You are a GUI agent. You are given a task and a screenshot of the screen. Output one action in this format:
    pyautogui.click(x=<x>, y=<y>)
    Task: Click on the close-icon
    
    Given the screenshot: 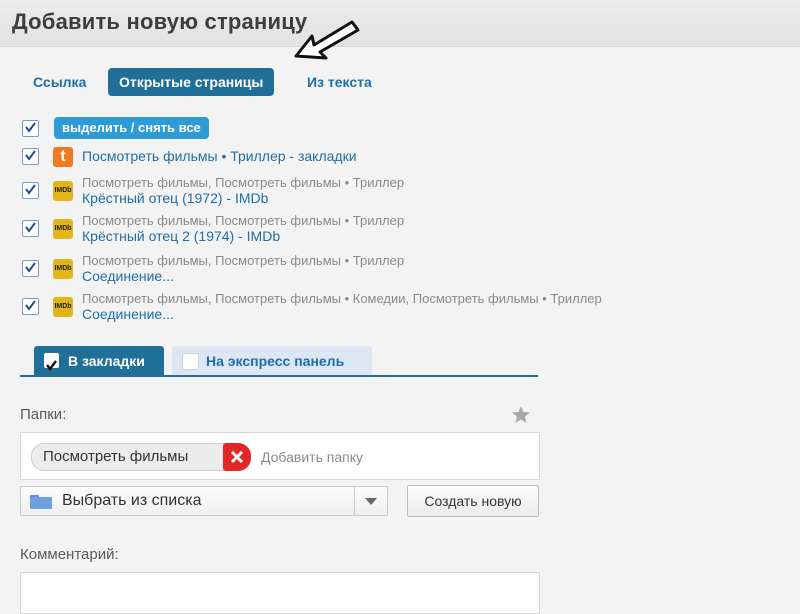 What is the action you would take?
    pyautogui.click(x=237, y=457)
    